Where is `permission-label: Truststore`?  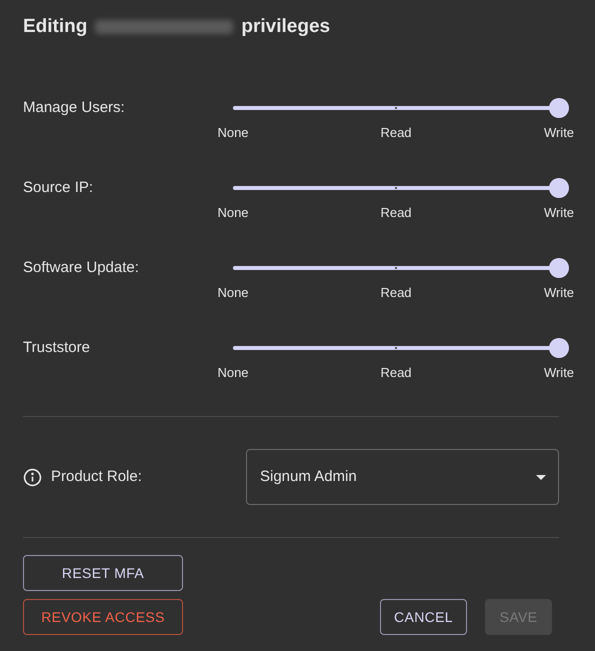
permission-label: Truststore is located at coordinates (56, 348).